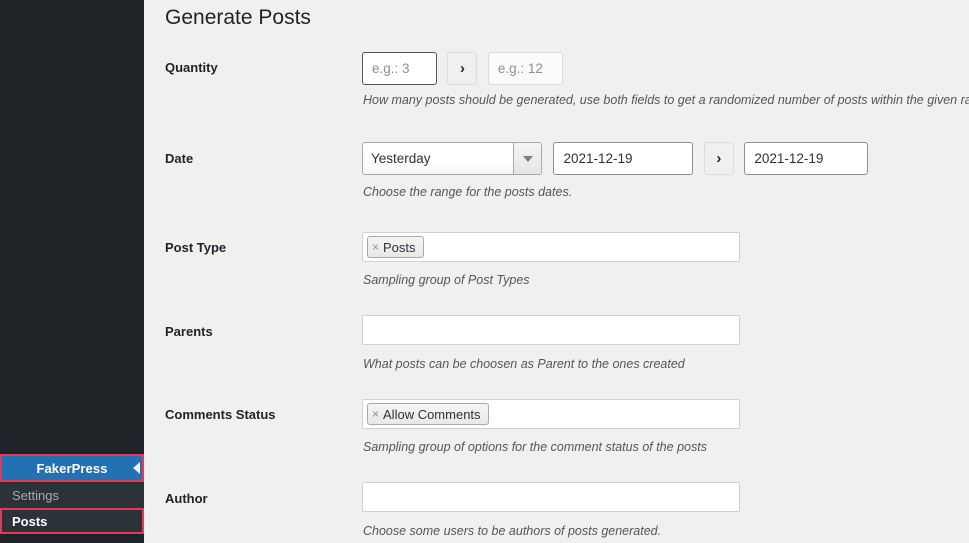 This screenshot has width=969, height=543. I want to click on quantity-min-input, so click(399, 68).